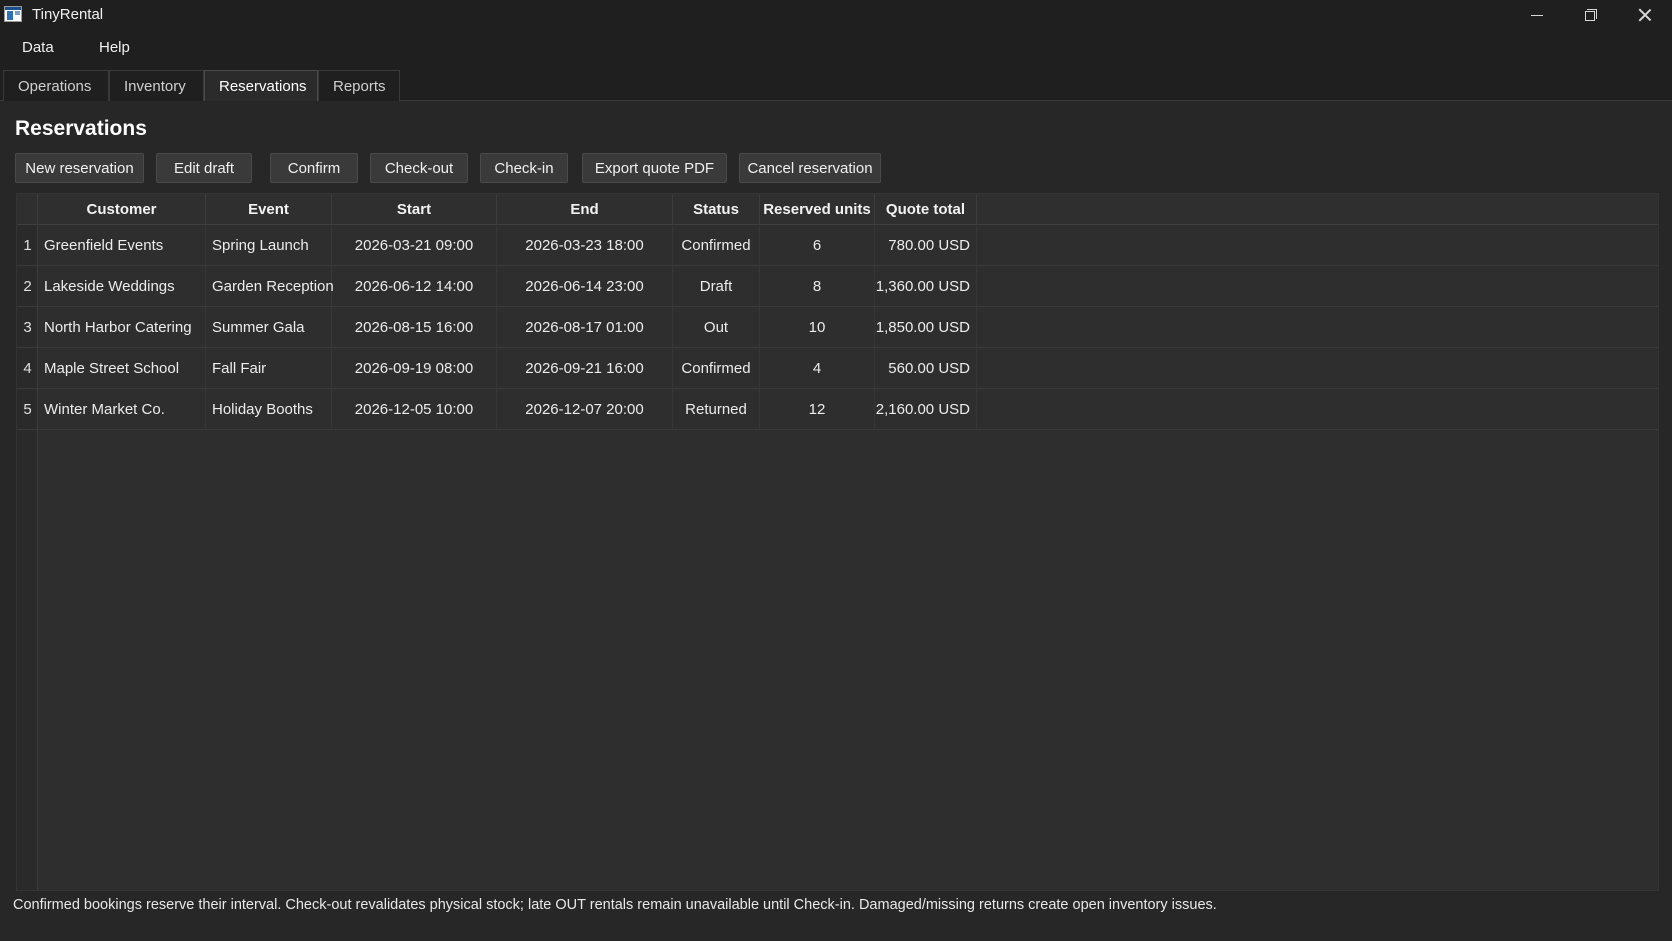 The height and width of the screenshot is (941, 1672). I want to click on cell-event: Holiday Booths, so click(269, 409).